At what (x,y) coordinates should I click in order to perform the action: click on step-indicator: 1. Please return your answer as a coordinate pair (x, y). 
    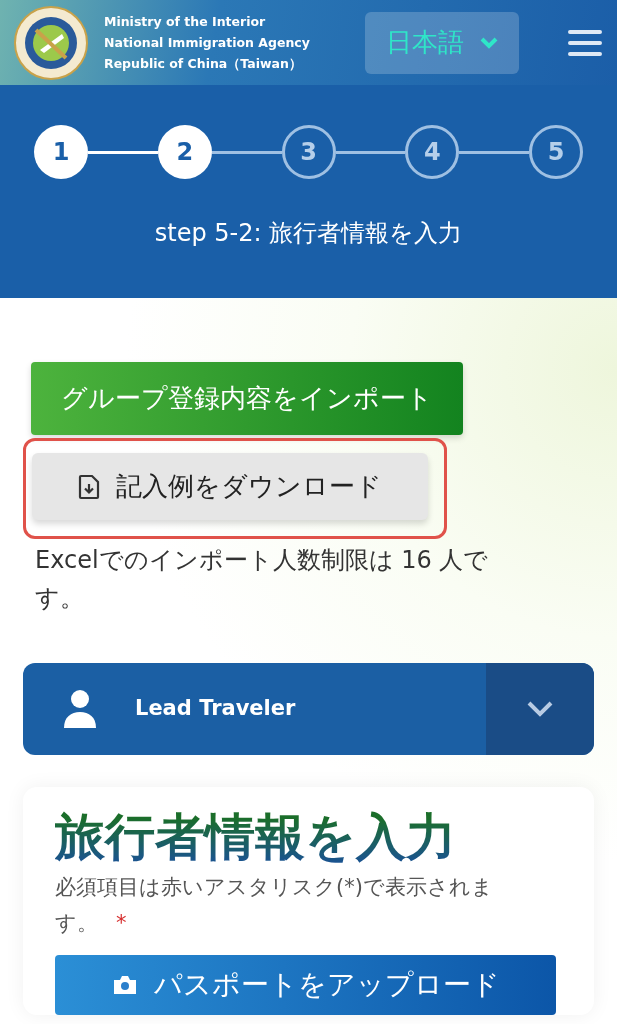
    Looking at the image, I should click on (61, 152).